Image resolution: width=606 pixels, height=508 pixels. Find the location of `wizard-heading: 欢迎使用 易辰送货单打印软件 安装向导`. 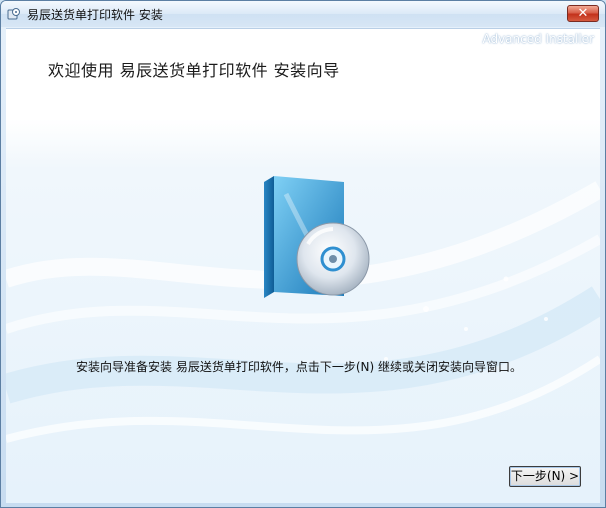

wizard-heading: 欢迎使用 易辰送货单打印软件 安装向导 is located at coordinates (194, 70).